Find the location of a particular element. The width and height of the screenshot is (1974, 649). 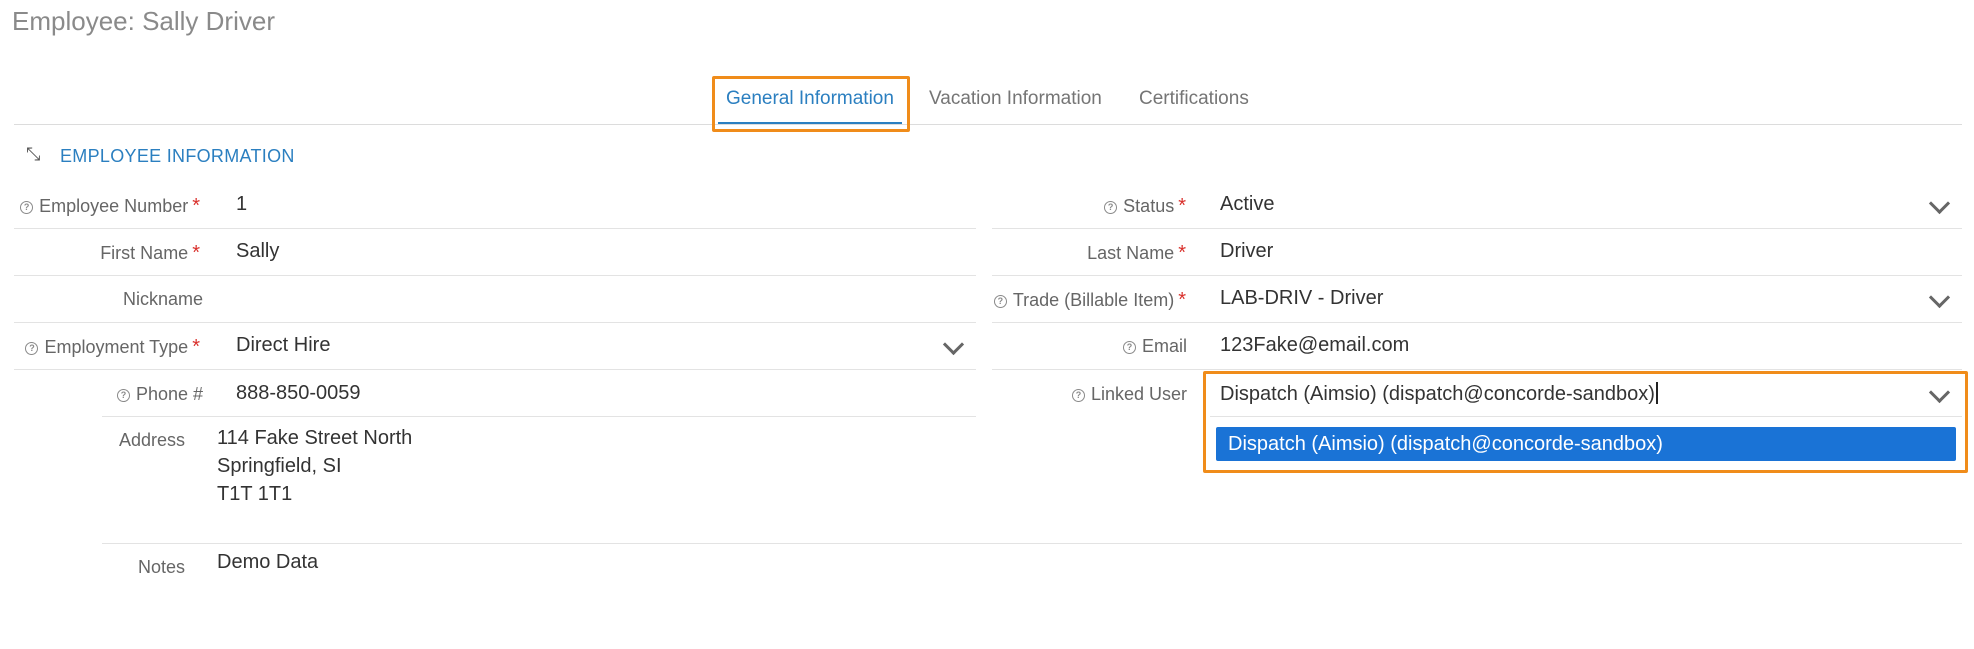

page-title: Employee: Sally Driver is located at coordinates (143, 21).